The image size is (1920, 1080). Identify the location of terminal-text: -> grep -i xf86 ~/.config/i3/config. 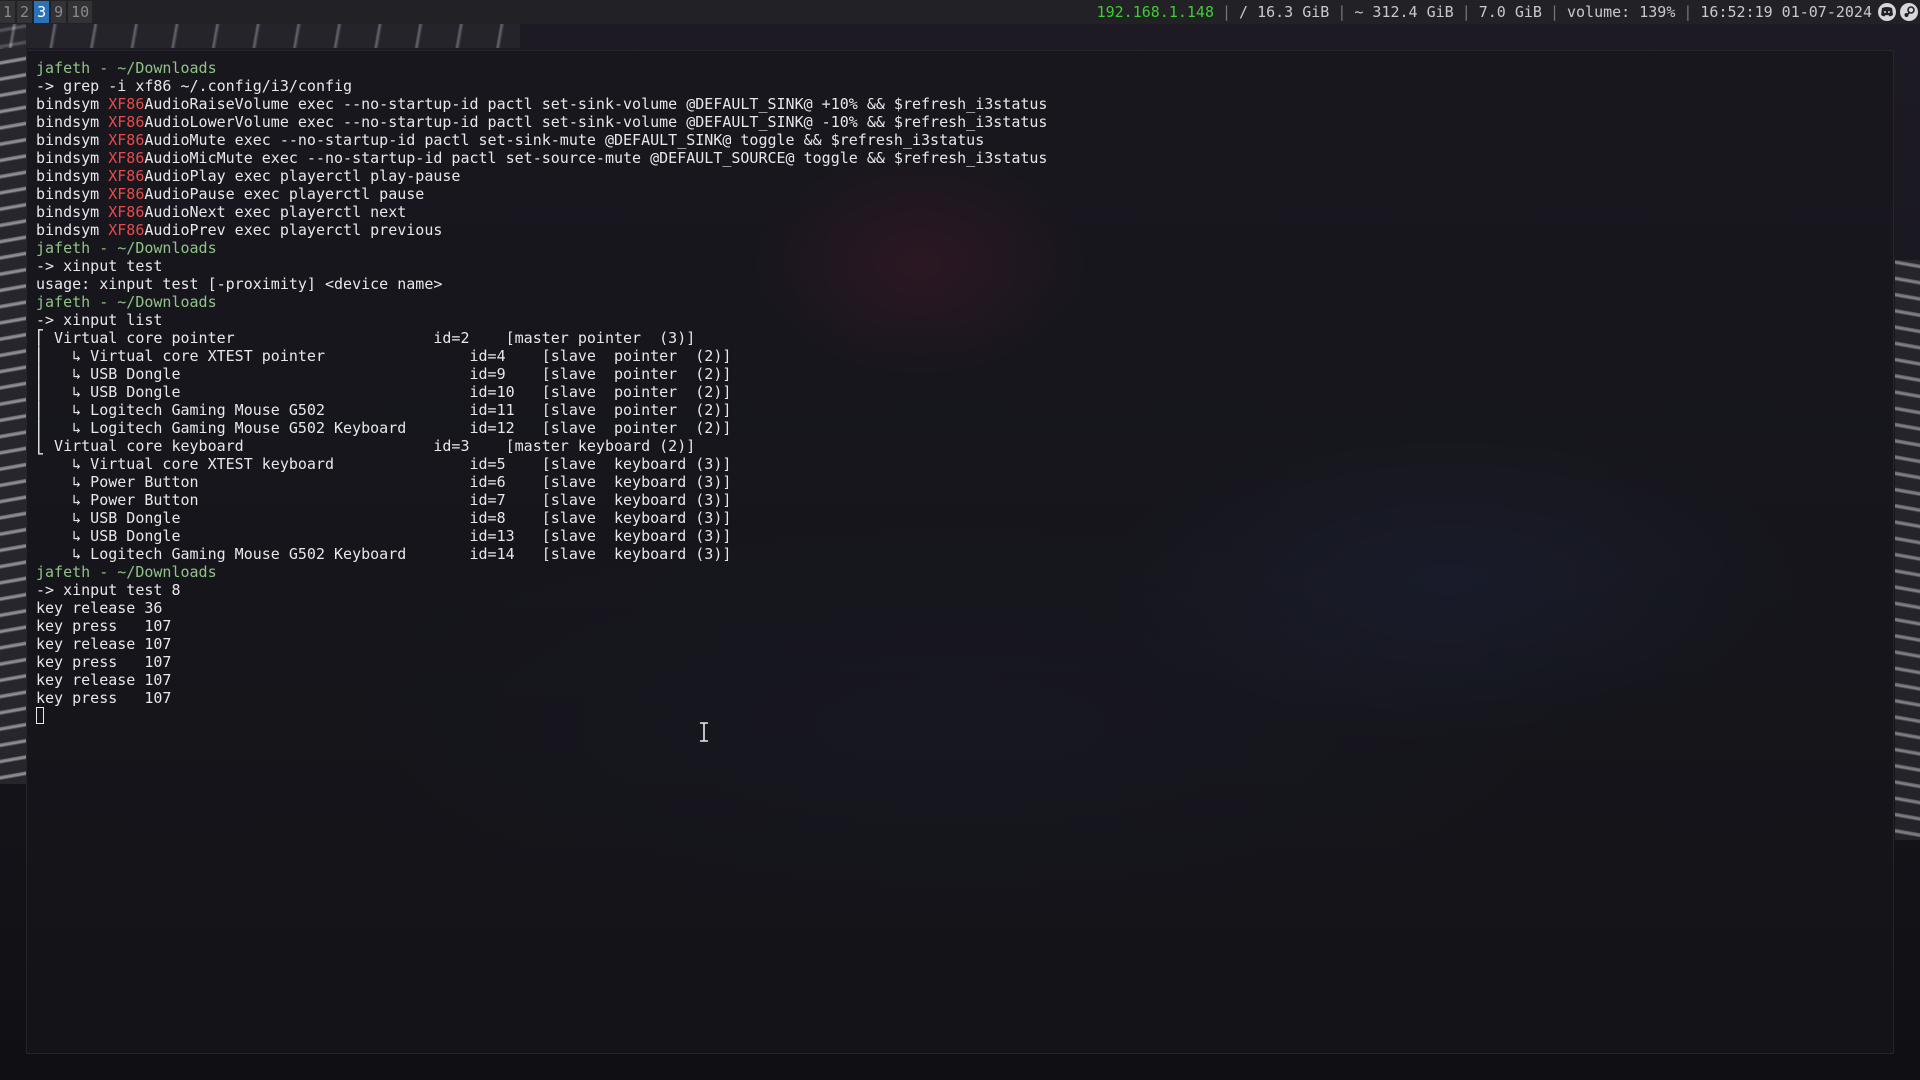
(194, 86).